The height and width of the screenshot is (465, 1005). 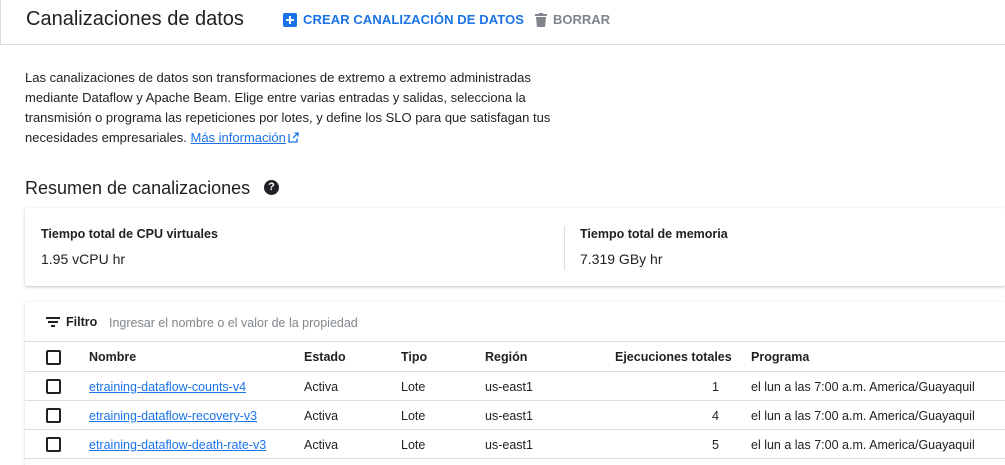 What do you see at coordinates (173, 416) in the screenshot?
I see `pipeline-name-link: etraining-dataflow-recovery-v3` at bounding box center [173, 416].